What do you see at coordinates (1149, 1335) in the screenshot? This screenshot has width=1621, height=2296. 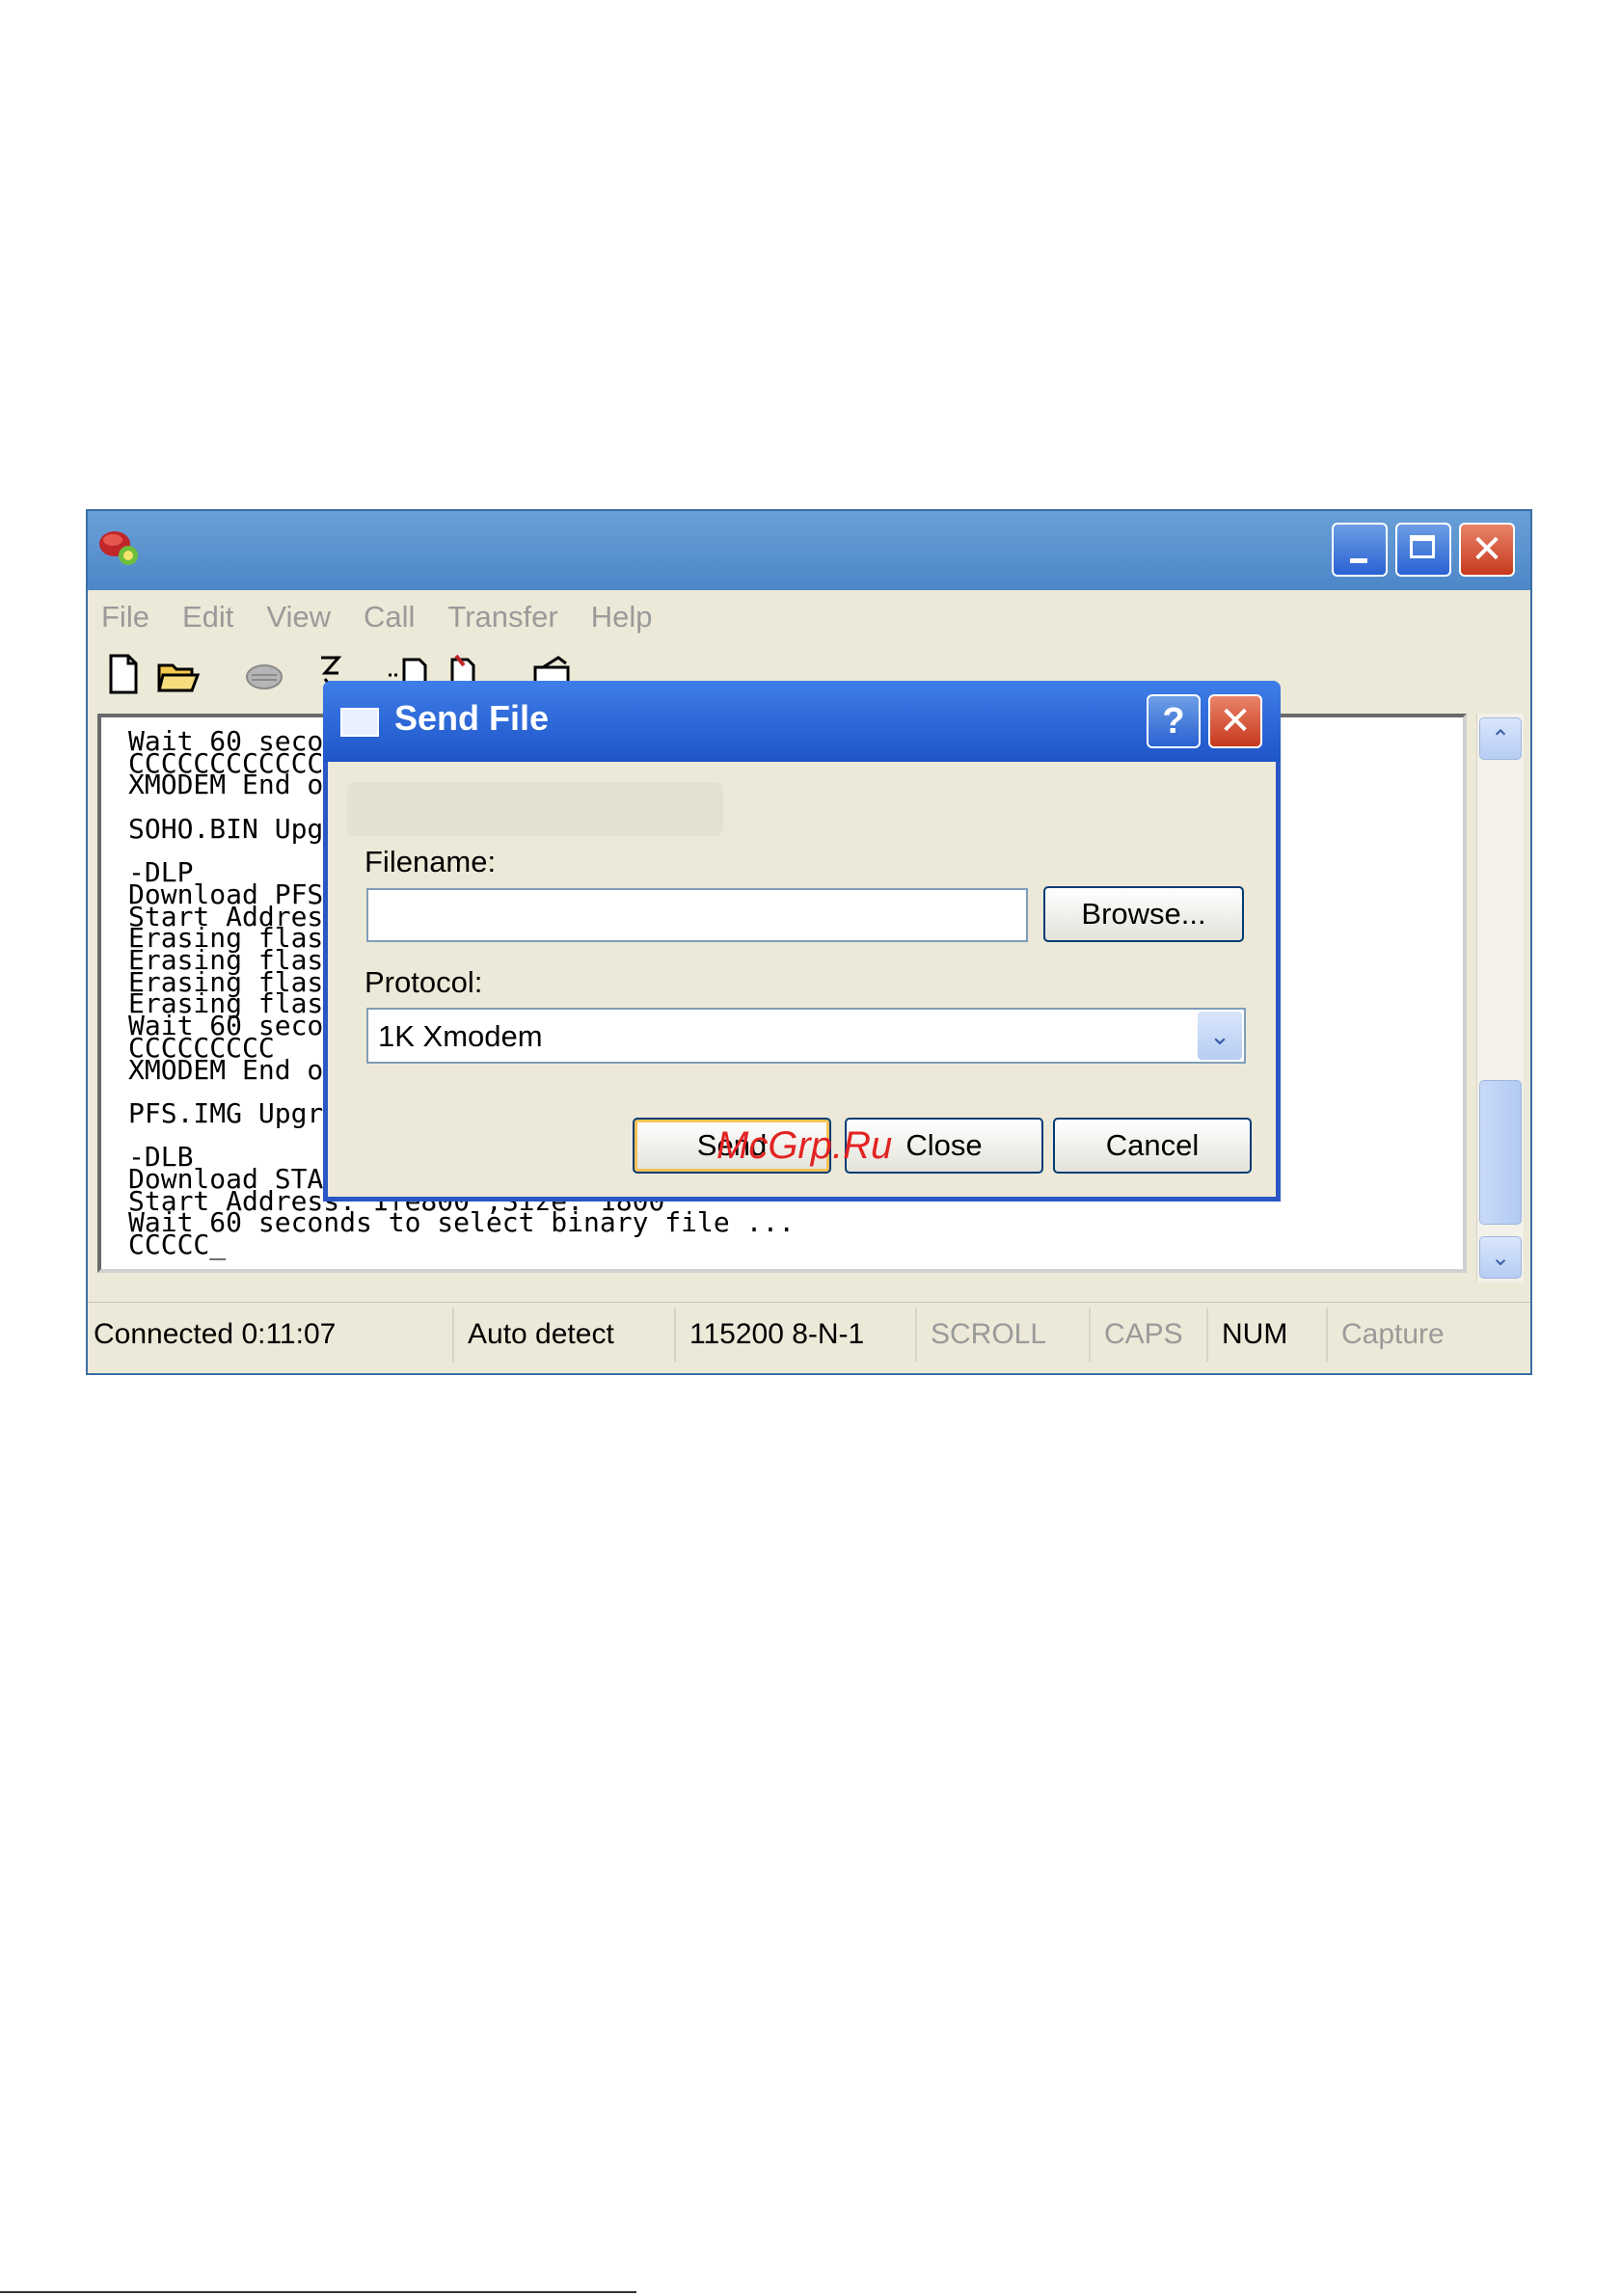 I see `status-caps: CAPS` at bounding box center [1149, 1335].